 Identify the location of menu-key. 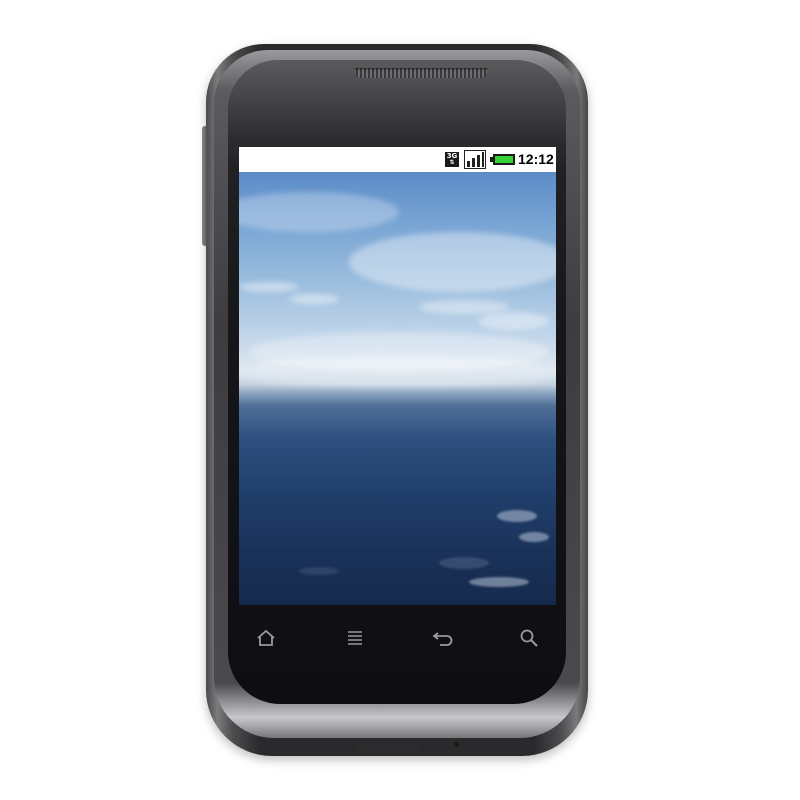
(355, 638).